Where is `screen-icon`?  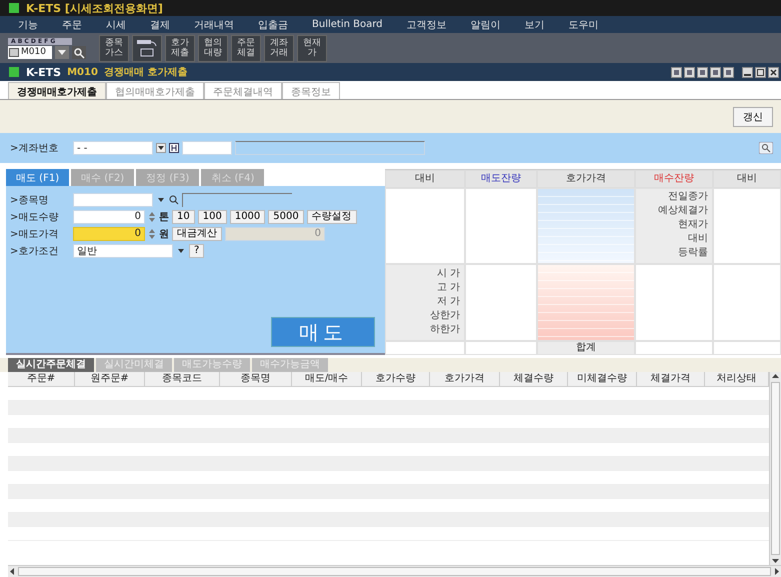
screen-icon is located at coordinates (14, 52).